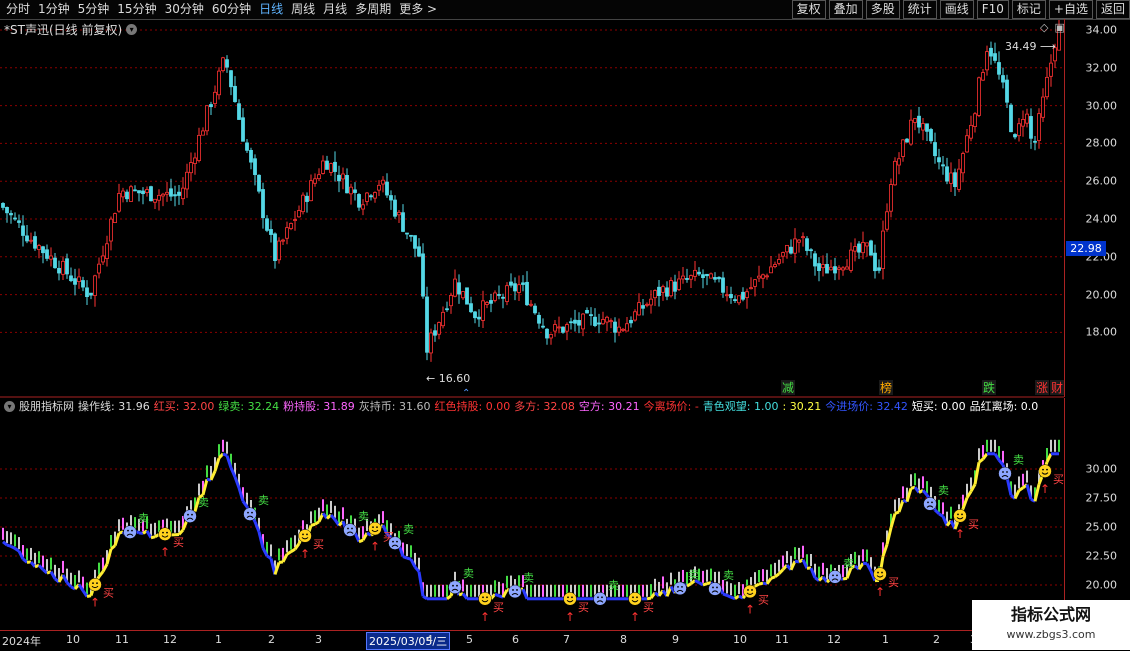 This screenshot has height=651, width=1130. I want to click on diamond-icon: ◇, so click(1044, 27).